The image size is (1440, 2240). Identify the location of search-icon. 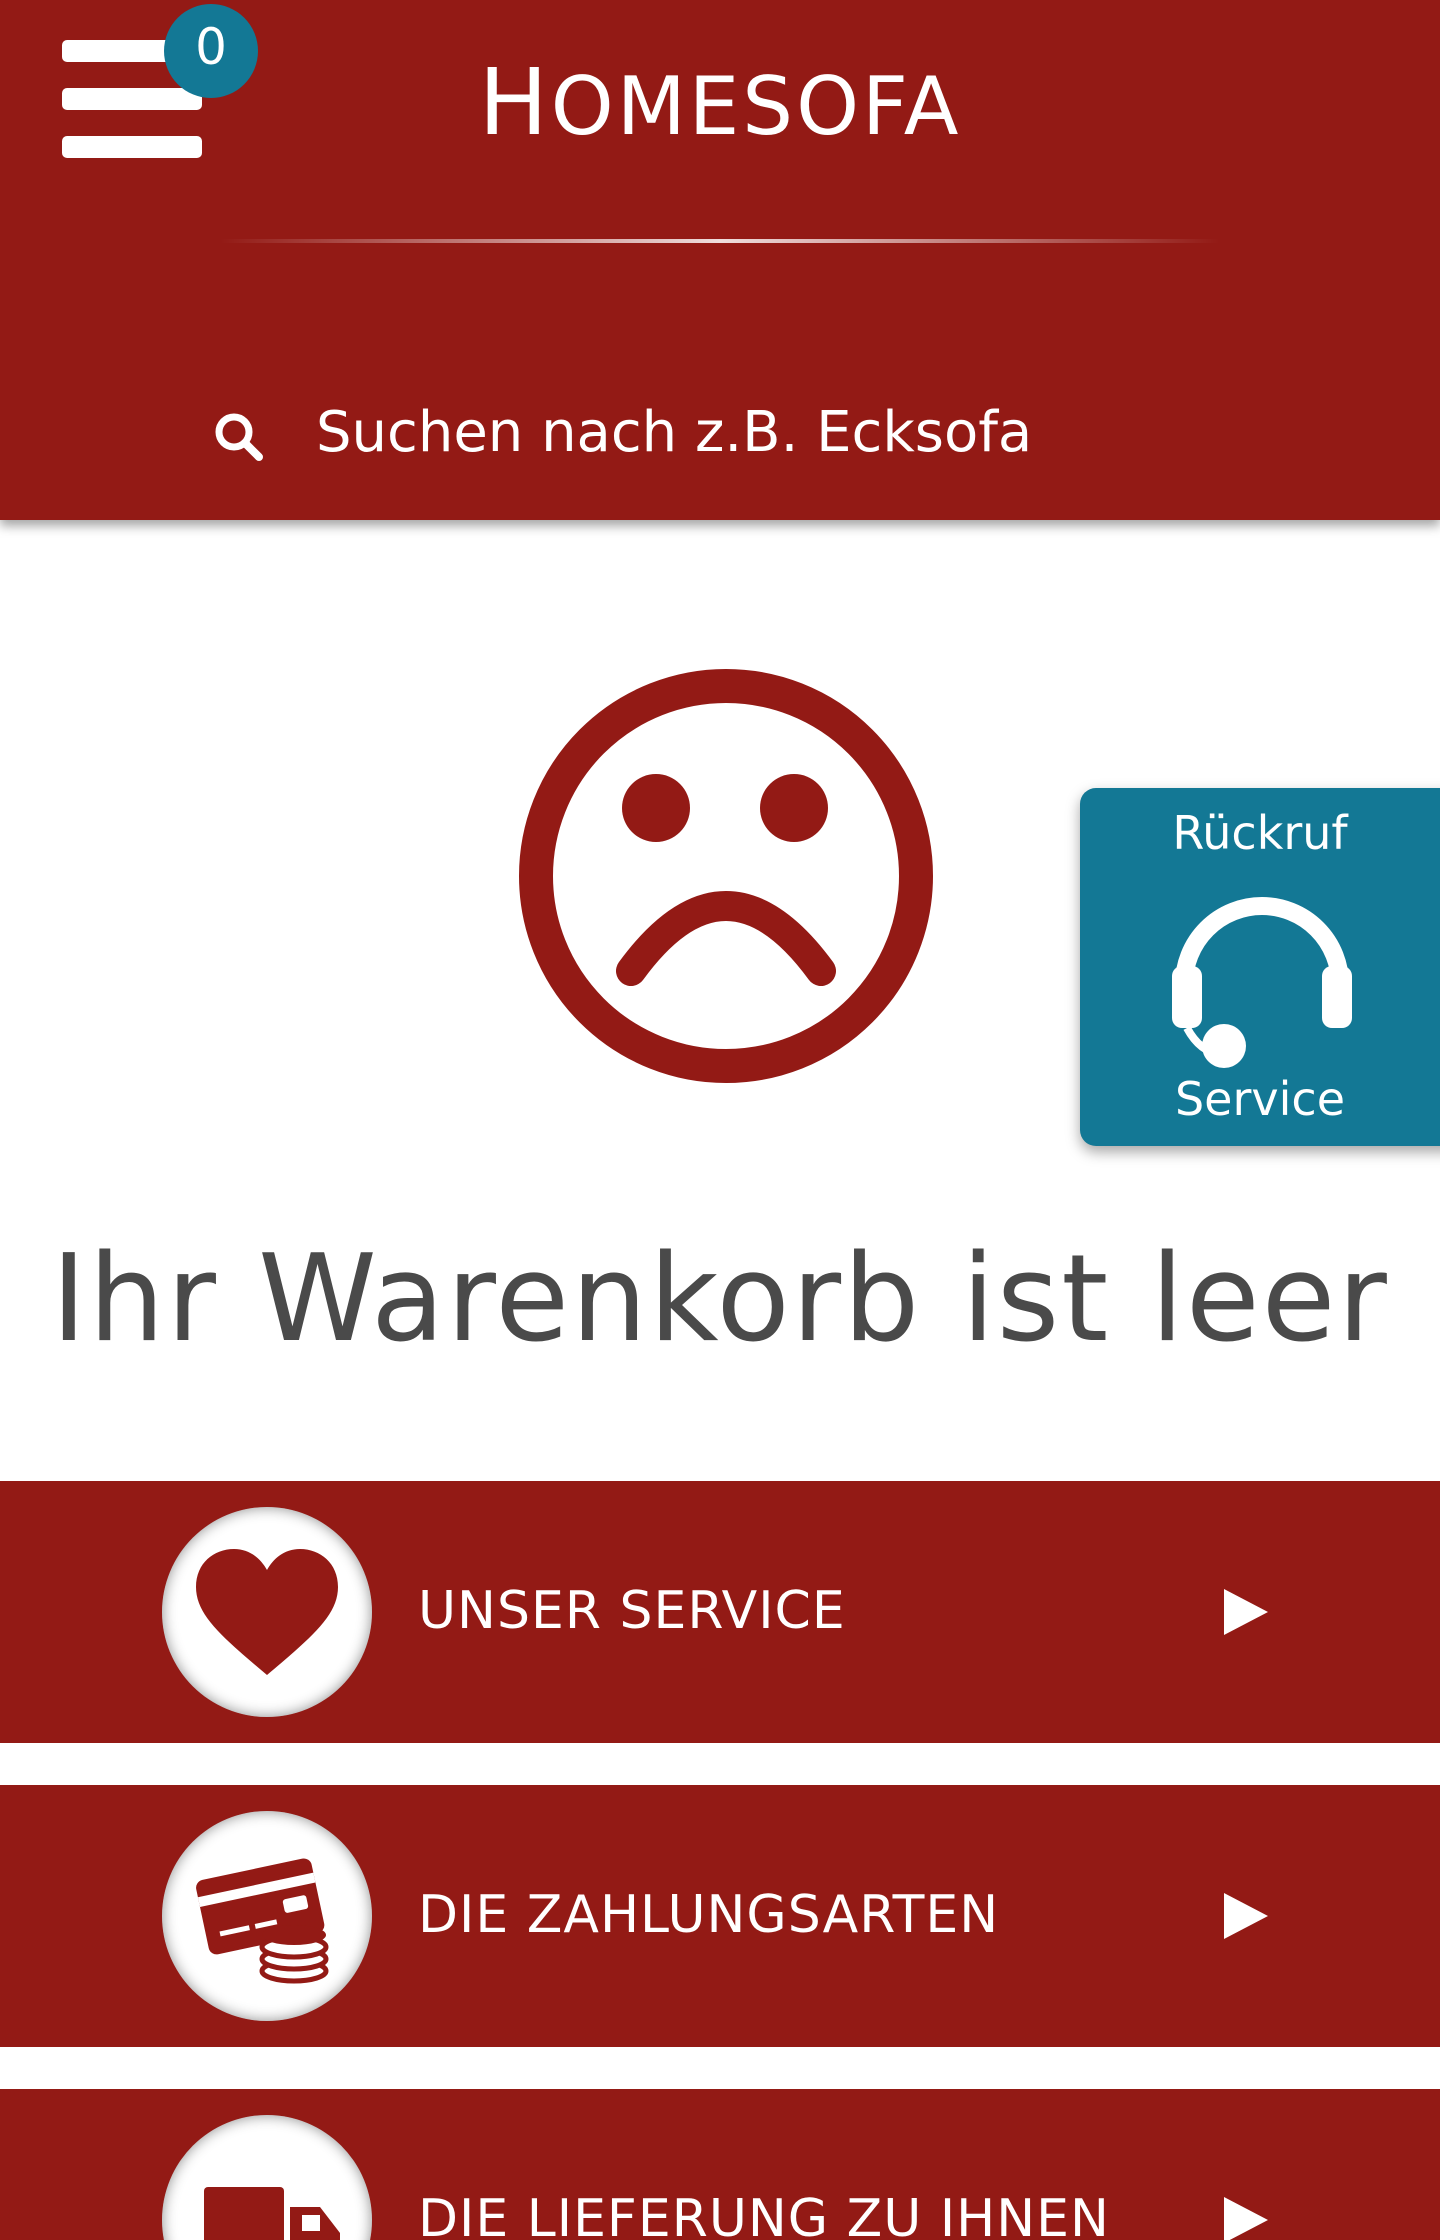
(240, 438).